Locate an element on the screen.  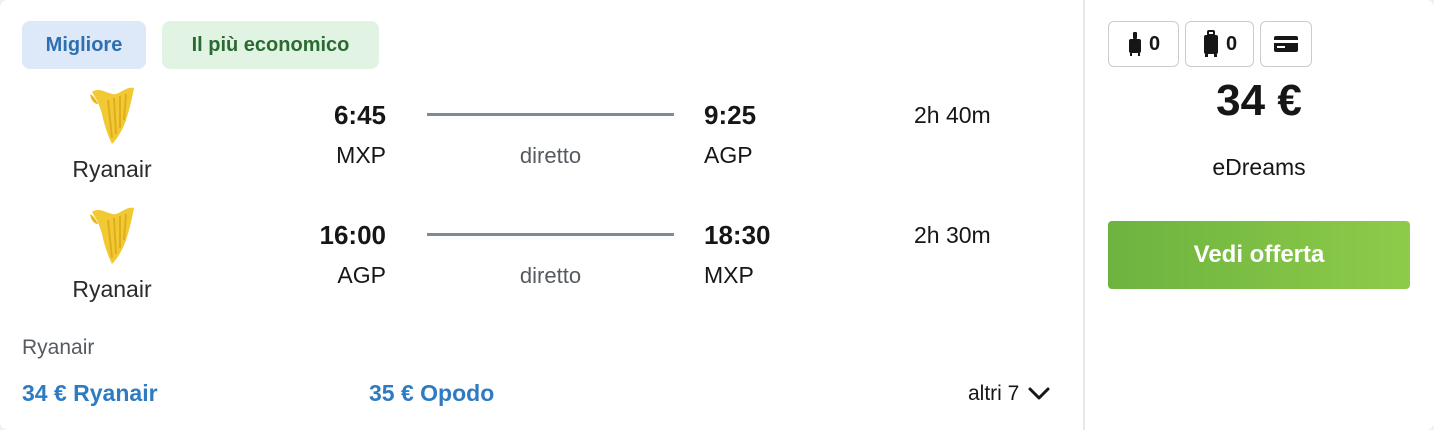
cabin-bag-info: 0 is located at coordinates (1143, 44).